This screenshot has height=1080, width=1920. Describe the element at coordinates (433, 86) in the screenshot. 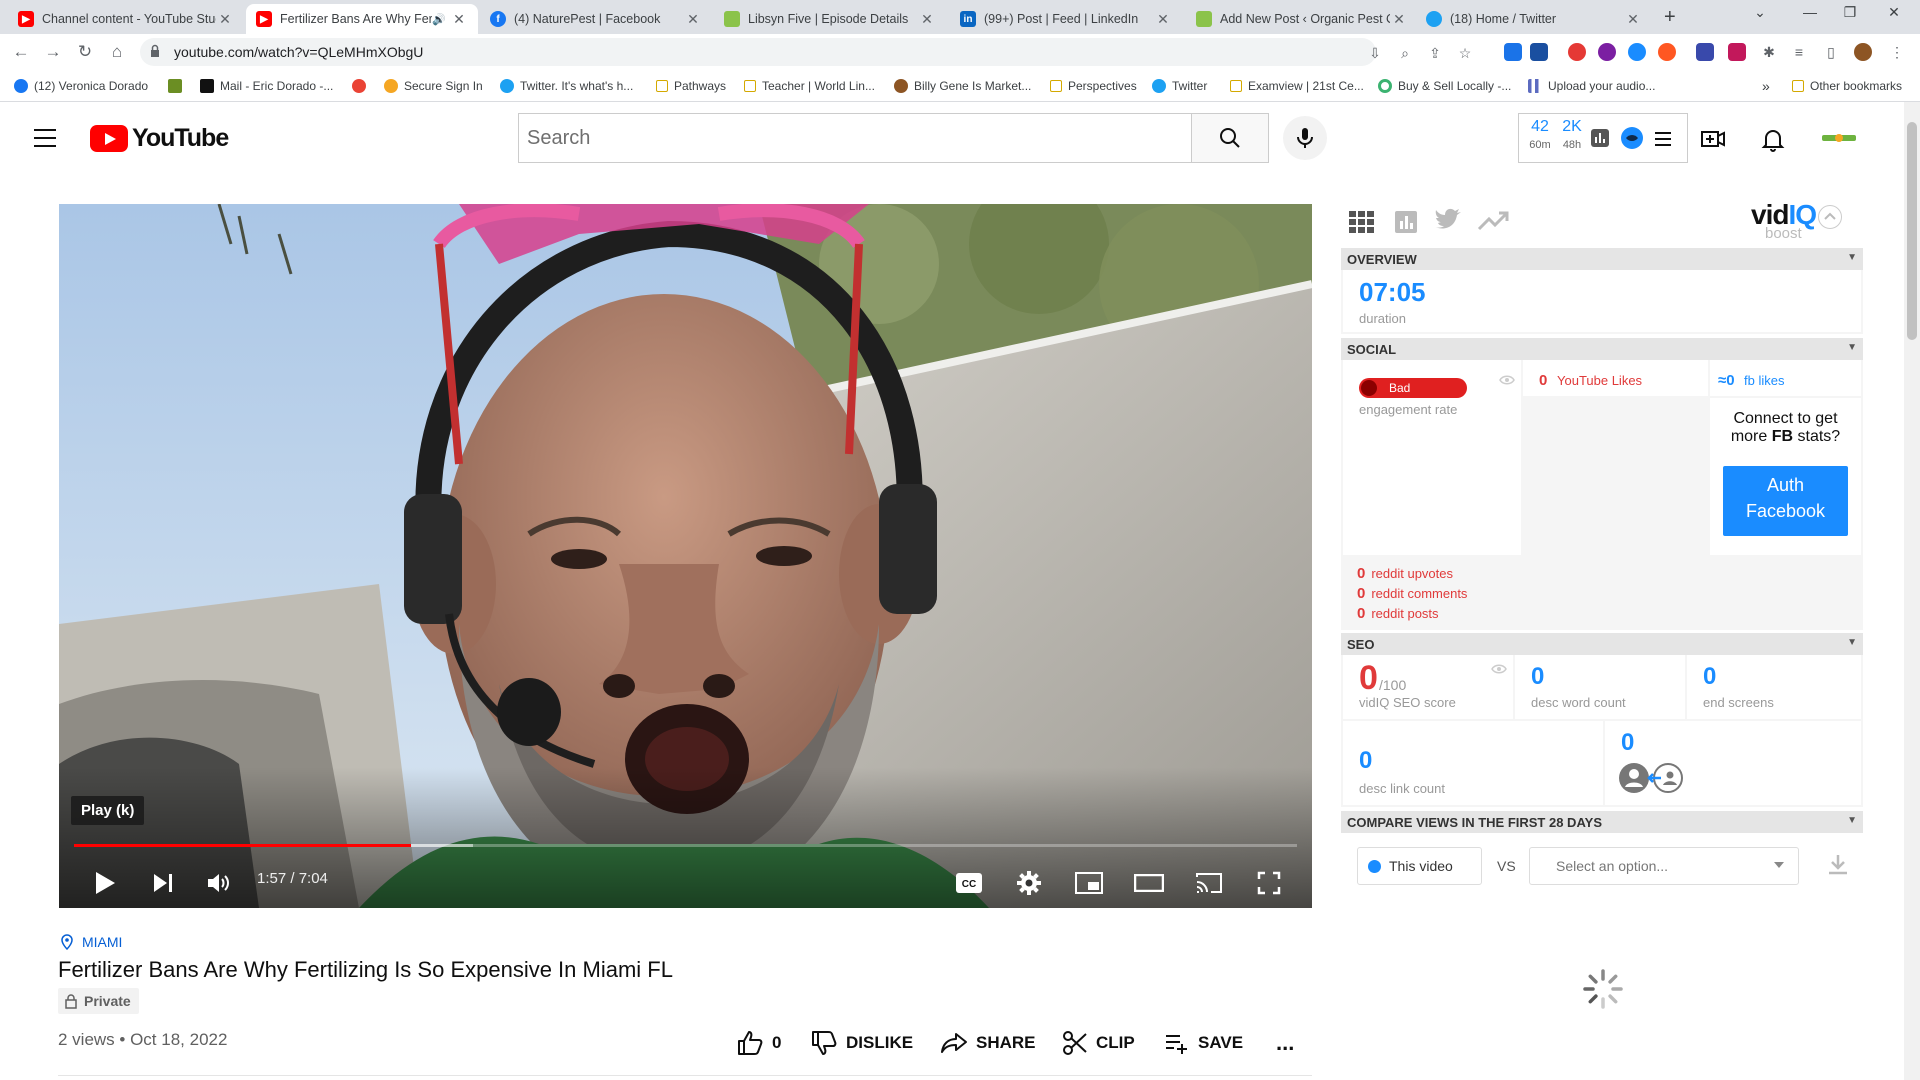

I see `bookmark-secure-sign-in: Secure Sign In` at that location.